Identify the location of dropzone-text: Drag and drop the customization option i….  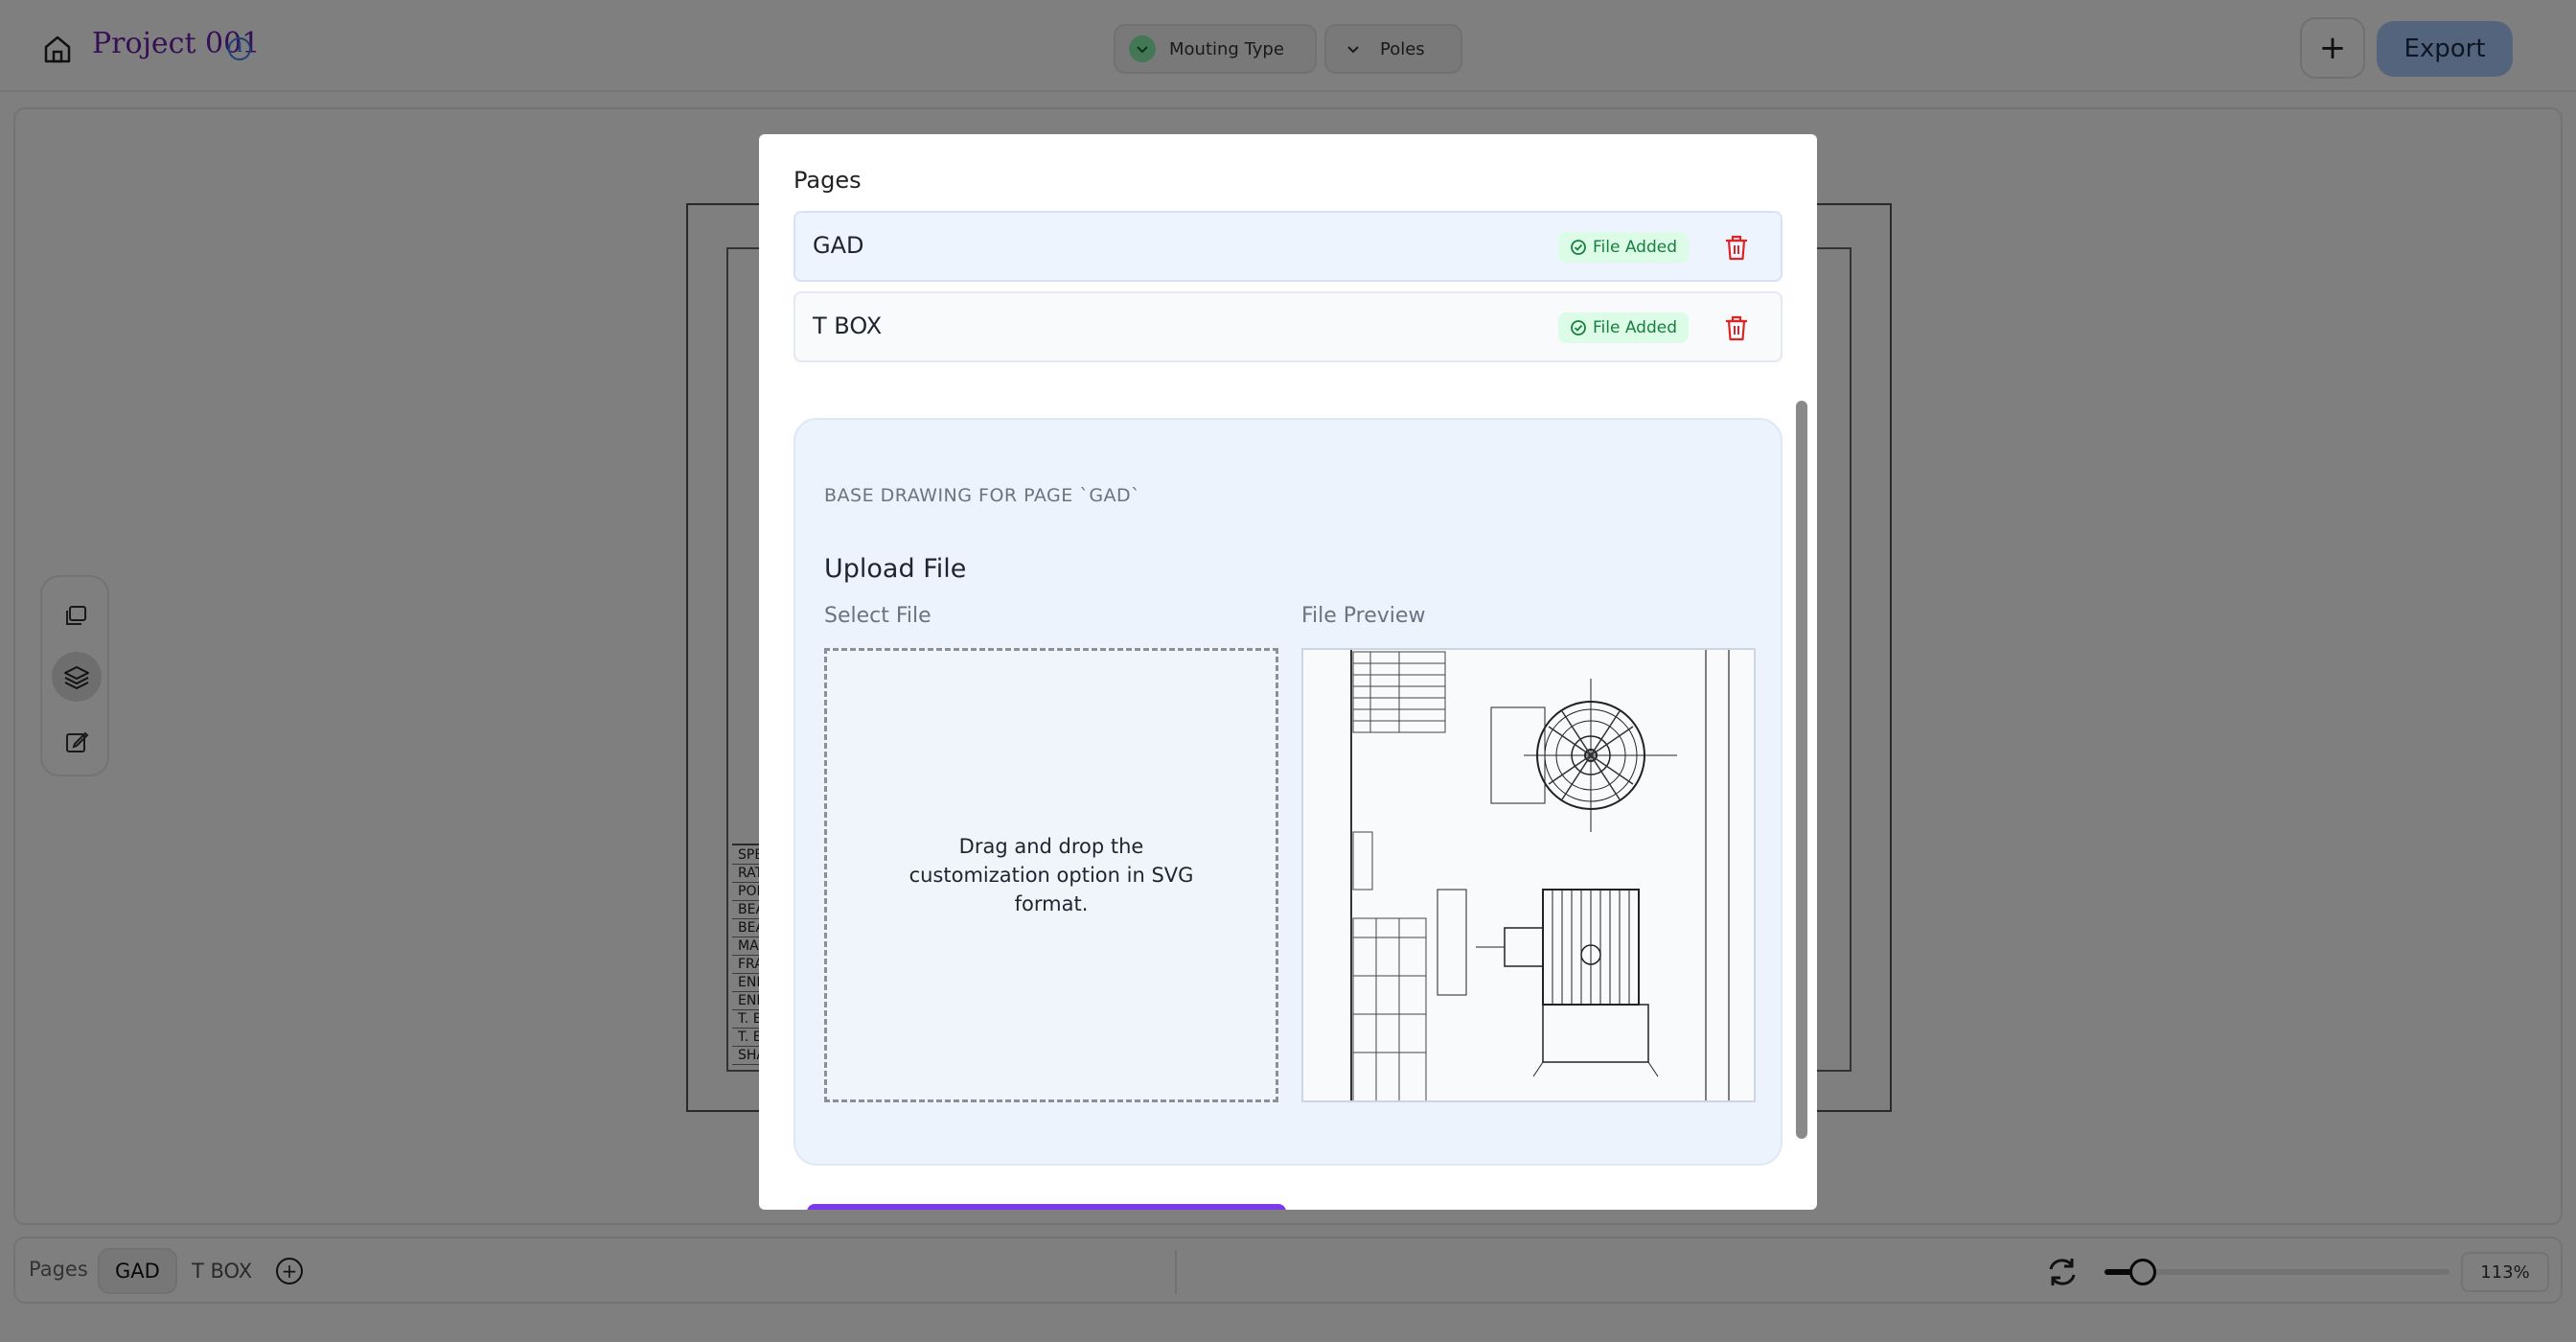
(1051, 875).